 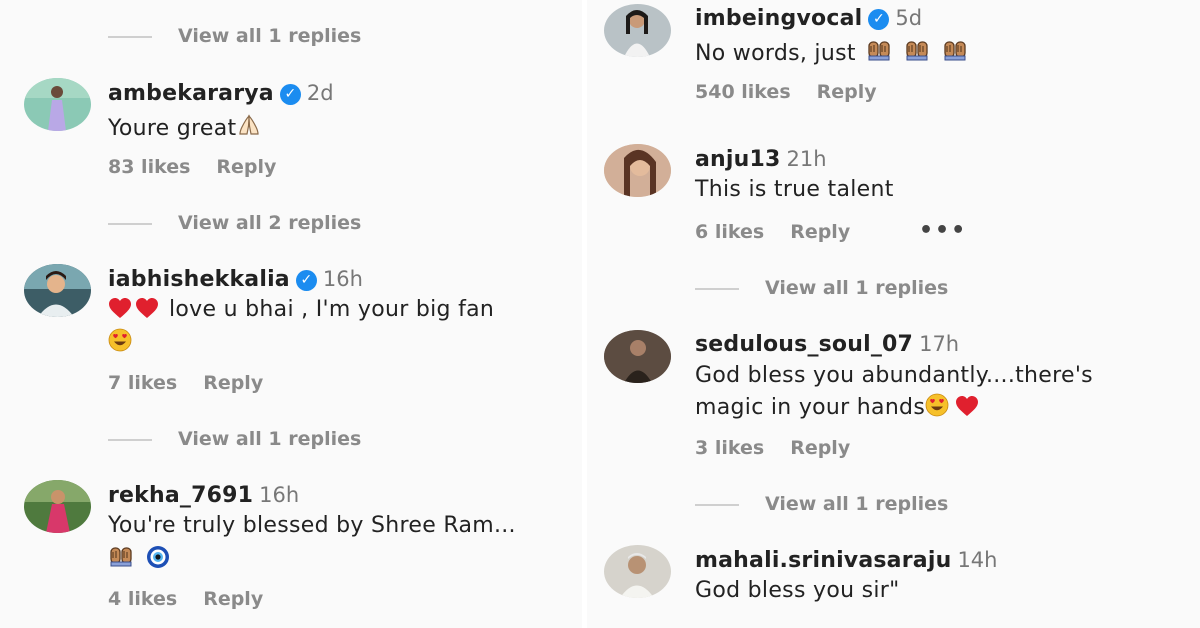 I want to click on username: imbeingvocal, so click(x=778, y=18).